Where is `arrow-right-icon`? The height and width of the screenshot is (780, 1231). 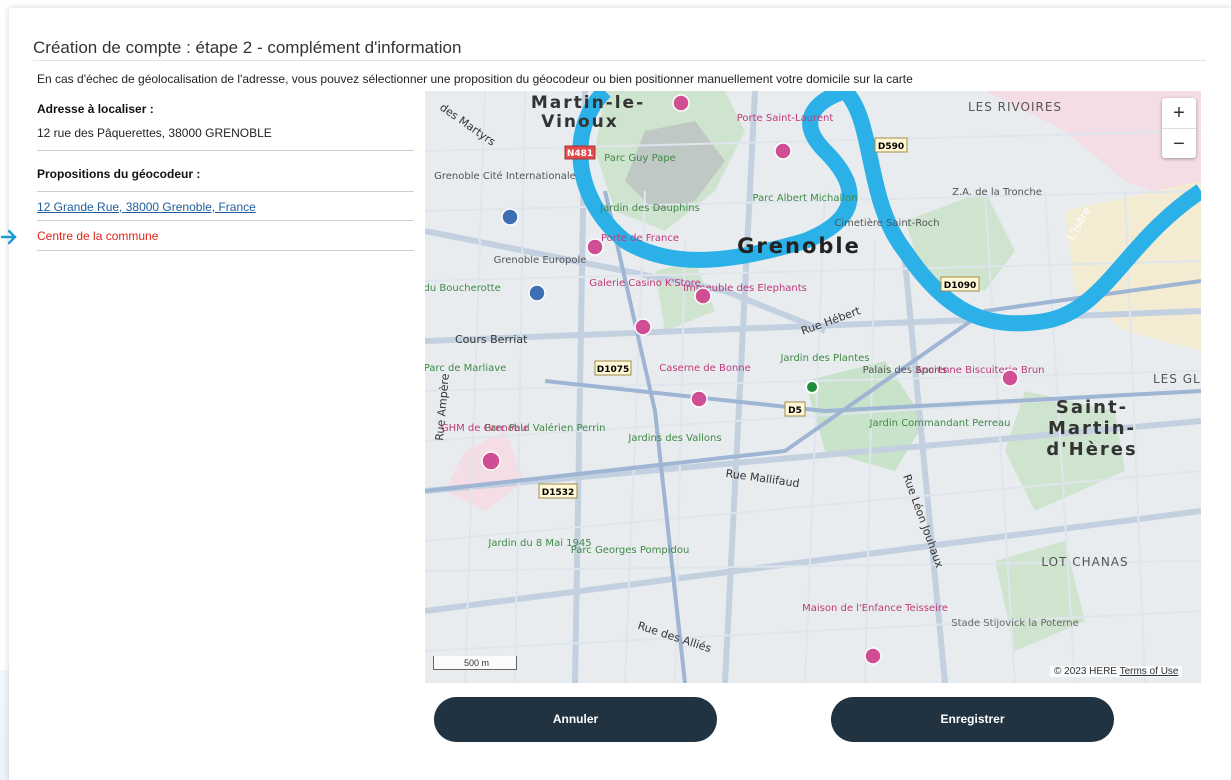
arrow-right-icon is located at coordinates (8, 237).